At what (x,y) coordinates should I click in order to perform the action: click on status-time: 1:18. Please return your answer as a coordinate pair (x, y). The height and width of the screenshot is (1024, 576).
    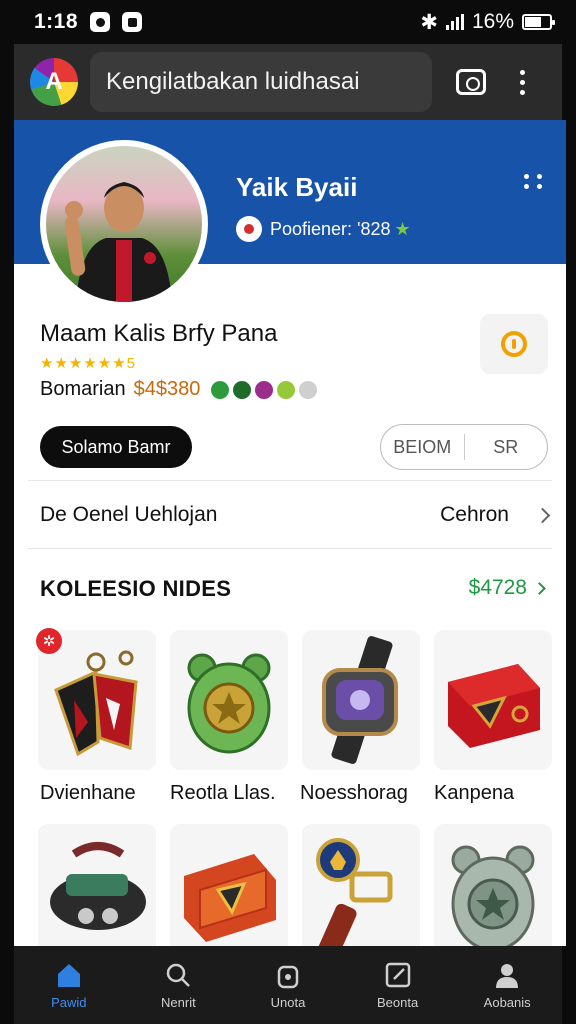
    Looking at the image, I should click on (56, 21).